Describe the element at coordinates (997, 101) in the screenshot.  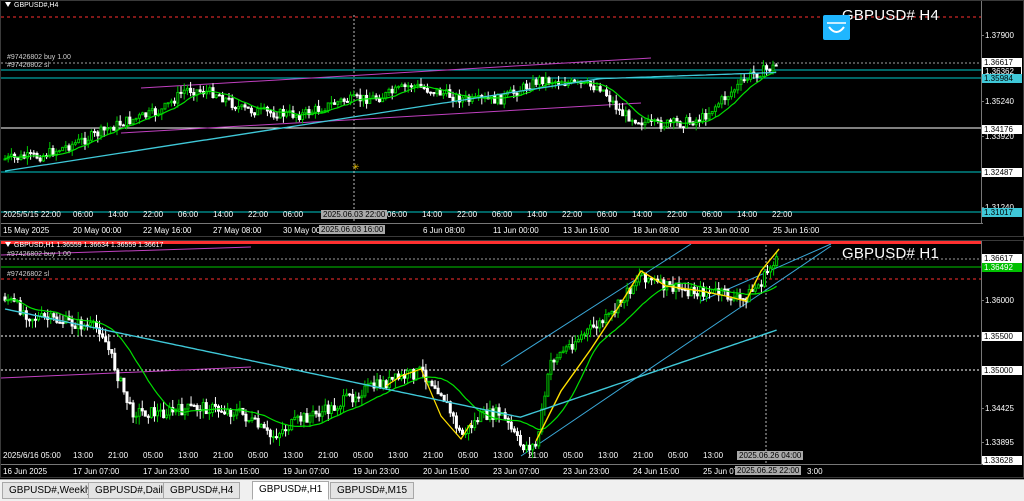
I see `h4-price-tick: 1.35240` at that location.